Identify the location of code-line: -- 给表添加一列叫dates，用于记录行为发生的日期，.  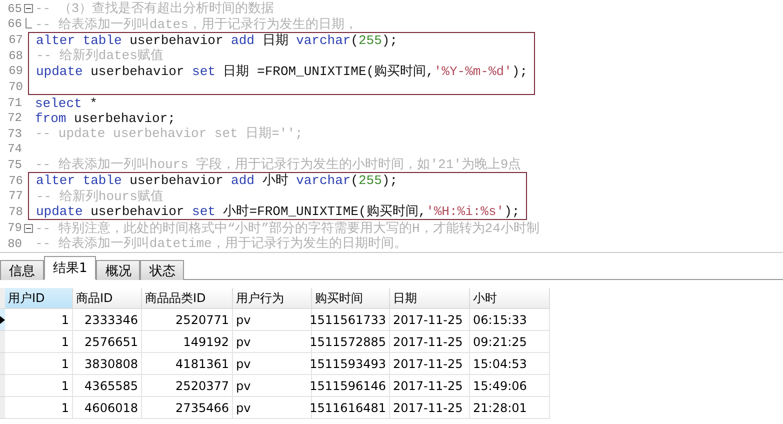
(196, 24).